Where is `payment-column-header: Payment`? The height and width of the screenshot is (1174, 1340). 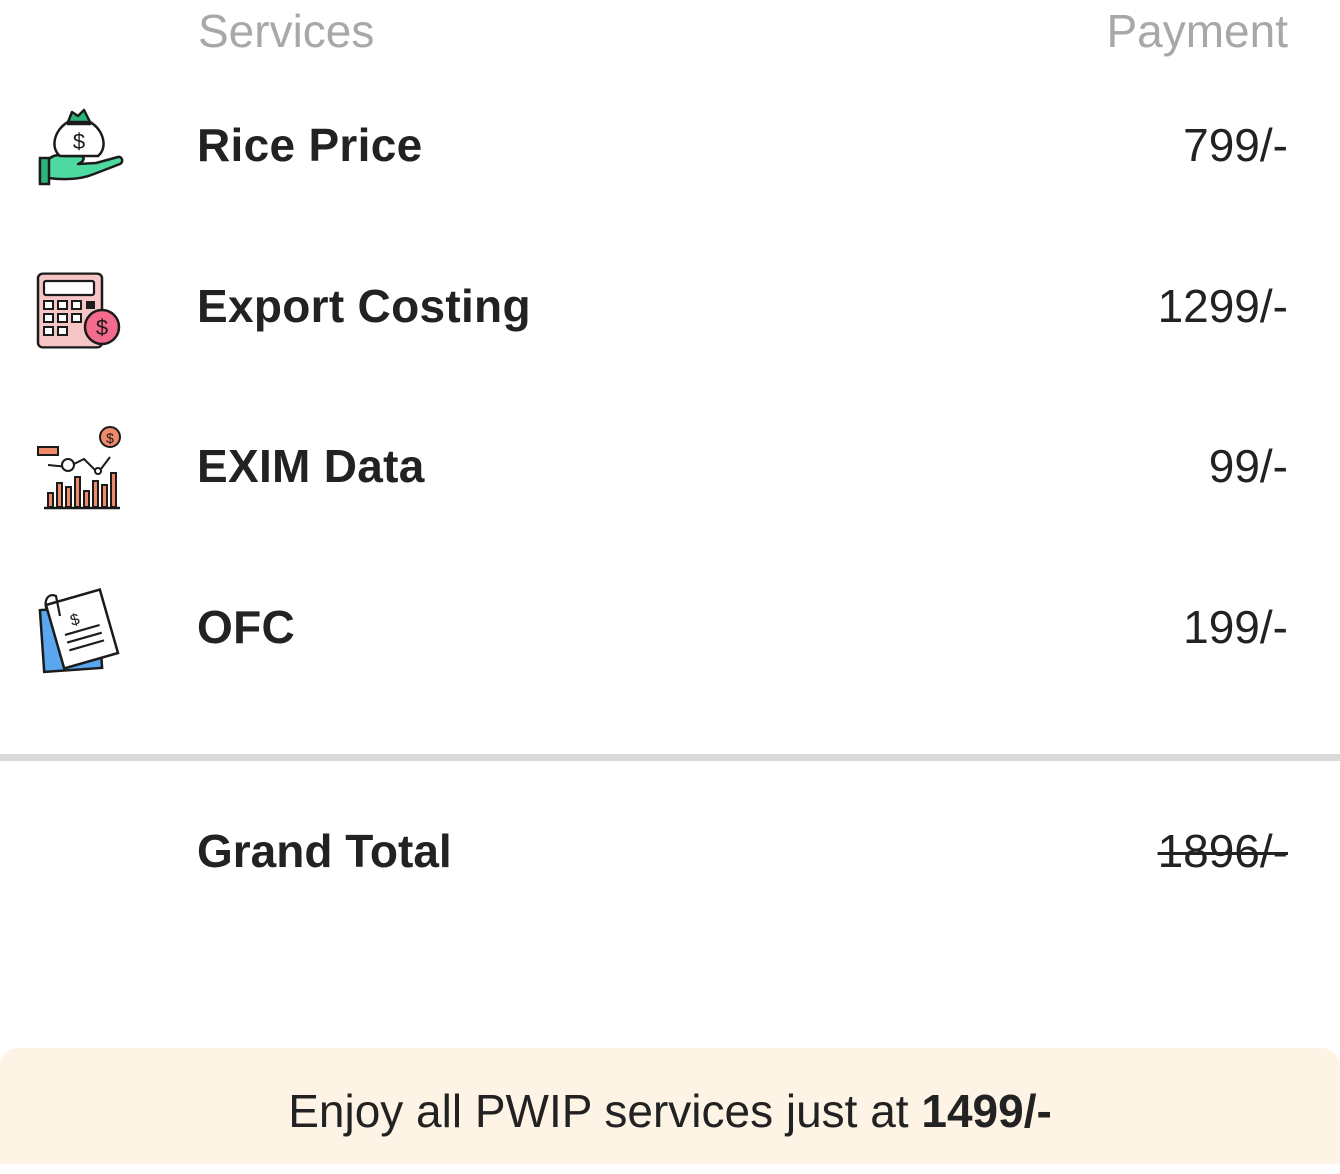 payment-column-header: Payment is located at coordinates (1197, 31).